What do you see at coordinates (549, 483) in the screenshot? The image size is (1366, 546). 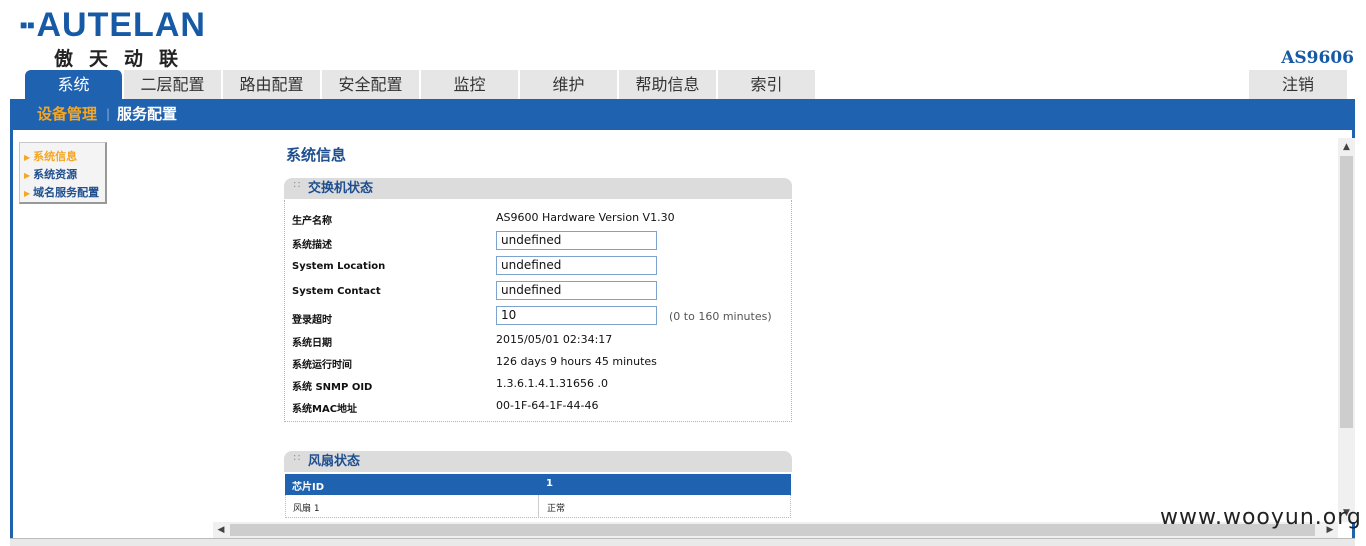 I see `column-header: 1` at bounding box center [549, 483].